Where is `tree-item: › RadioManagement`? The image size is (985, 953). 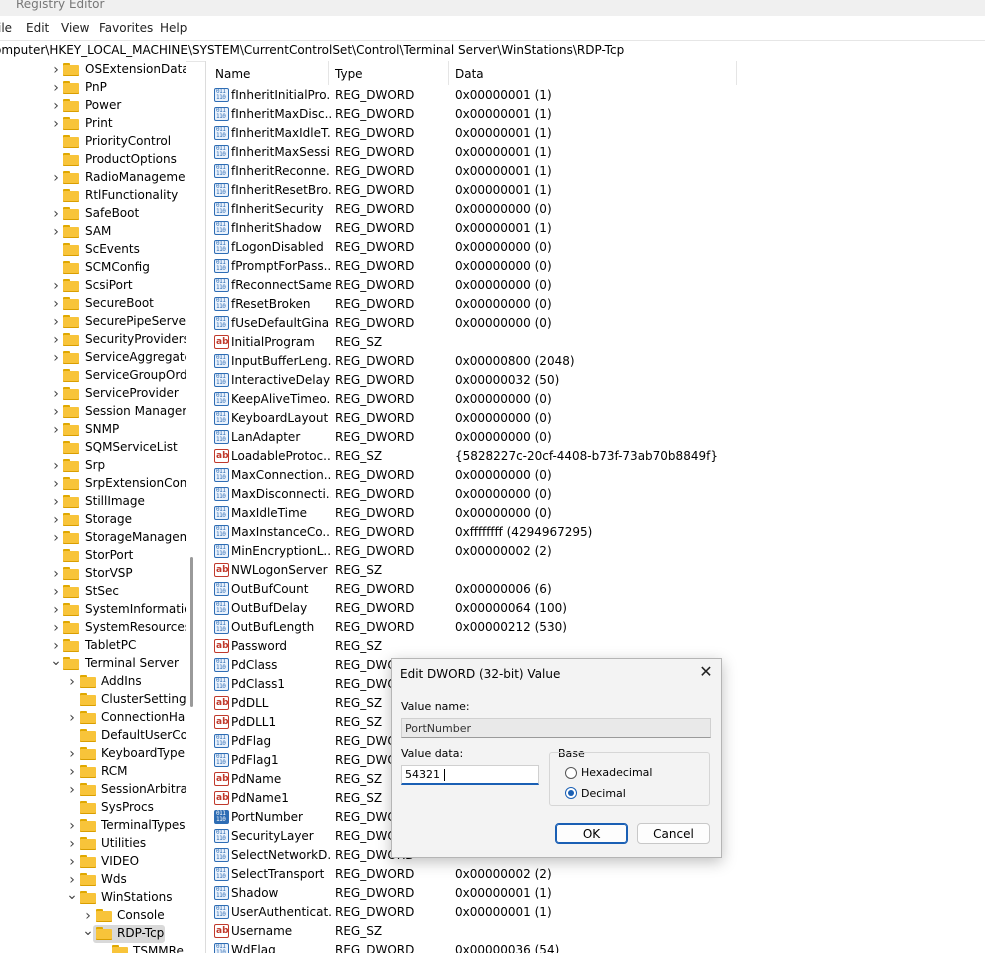
tree-item: › RadioManagement is located at coordinates (93, 178).